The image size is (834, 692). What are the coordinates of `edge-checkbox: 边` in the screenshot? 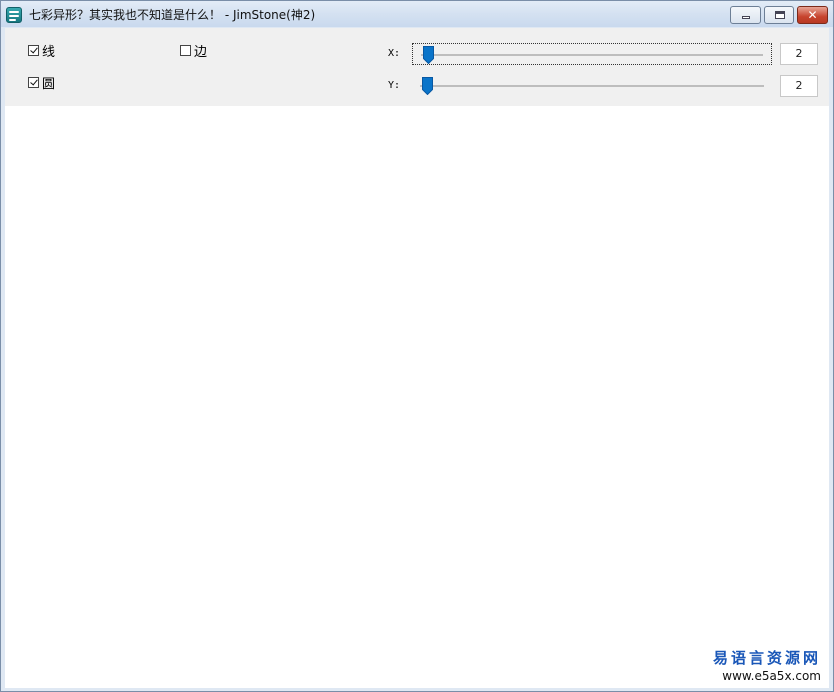 It's located at (194, 51).